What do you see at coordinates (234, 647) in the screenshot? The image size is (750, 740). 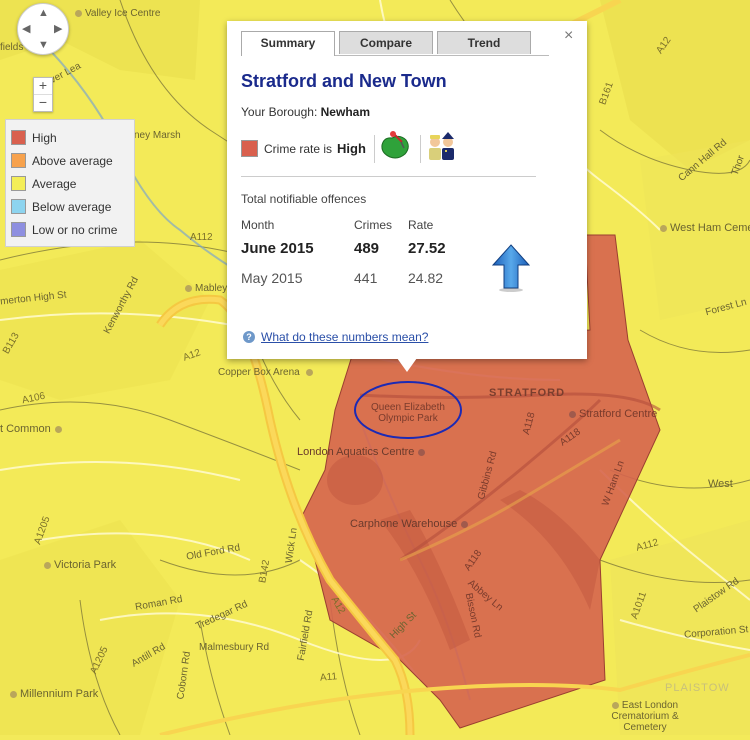 I see `map-label-malmesbury-rd: Malmesbury Rd` at bounding box center [234, 647].